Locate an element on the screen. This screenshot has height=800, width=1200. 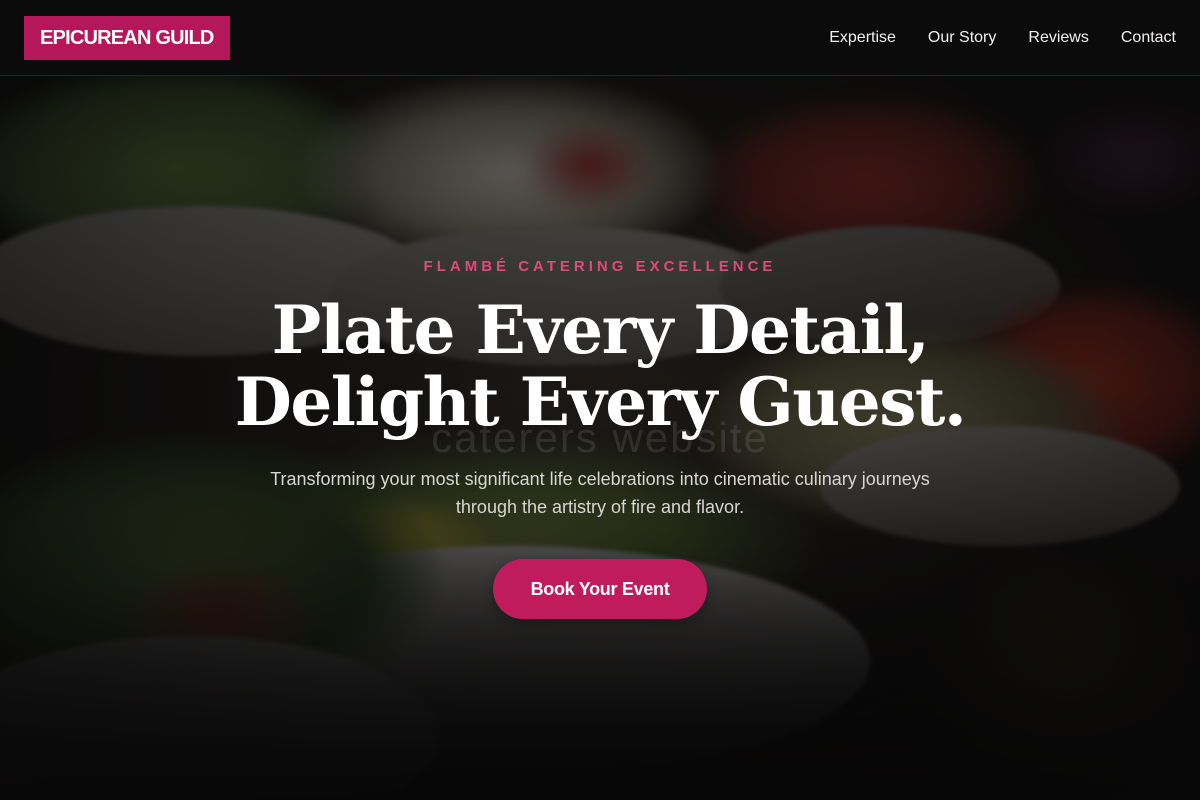
nav-link-reviews: Reviews is located at coordinates (1058, 38).